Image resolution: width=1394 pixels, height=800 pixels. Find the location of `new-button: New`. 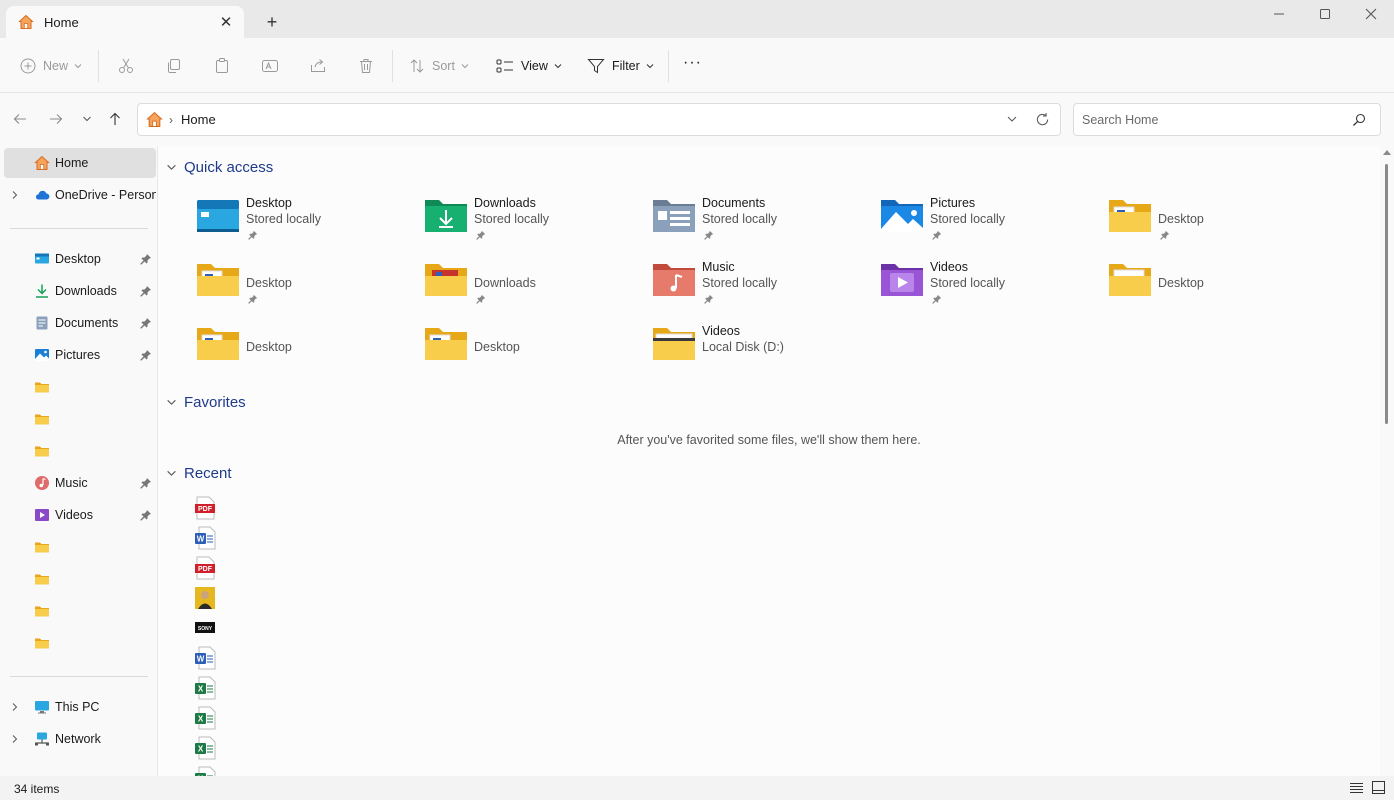

new-button: New is located at coordinates (51, 66).